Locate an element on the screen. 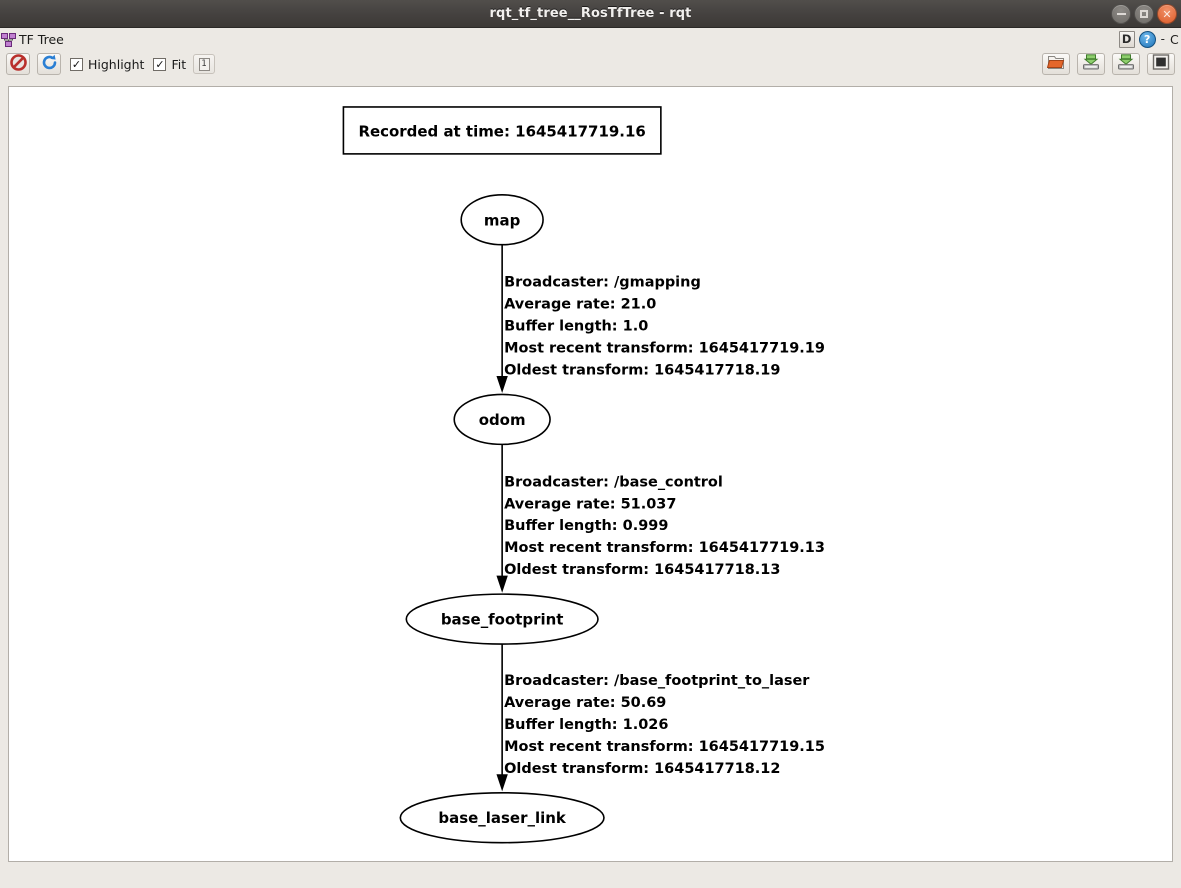 Image resolution: width=1181 pixels, height=888 pixels. help-icon: ? is located at coordinates (1147, 39).